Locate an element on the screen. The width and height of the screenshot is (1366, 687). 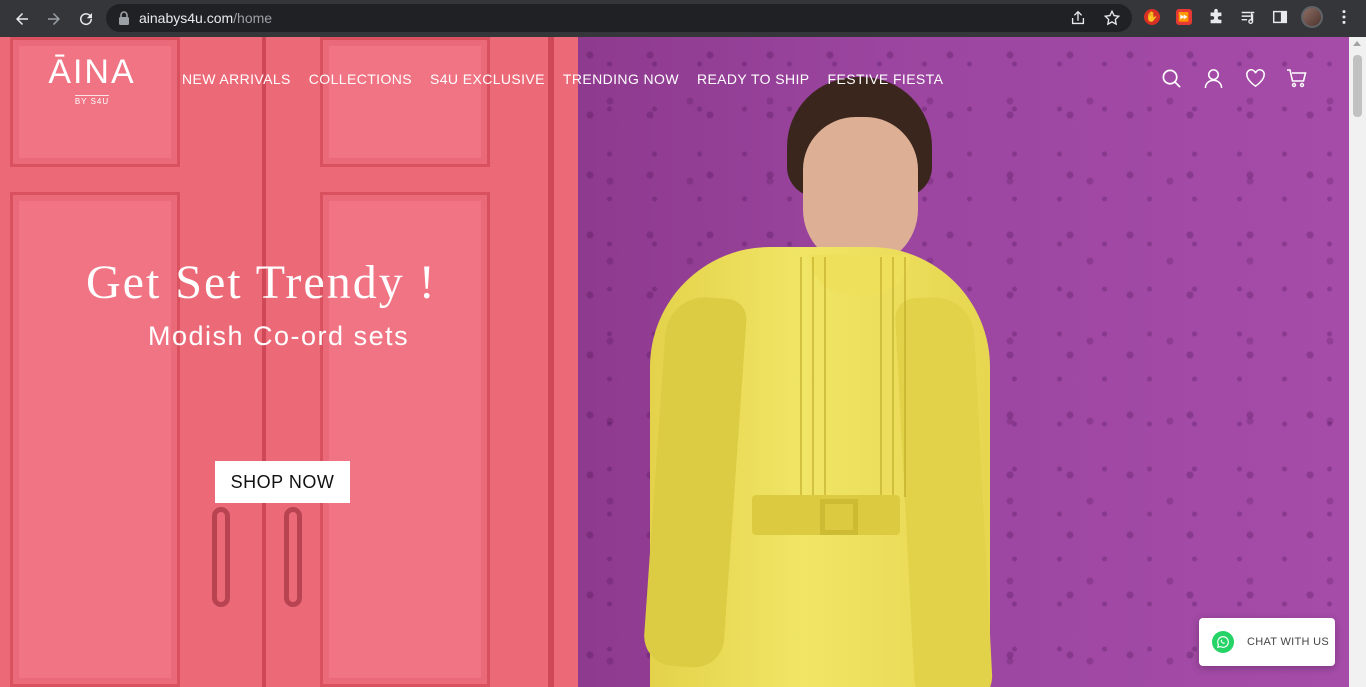
extension-icon-2: ⏩ is located at coordinates (1184, 17).